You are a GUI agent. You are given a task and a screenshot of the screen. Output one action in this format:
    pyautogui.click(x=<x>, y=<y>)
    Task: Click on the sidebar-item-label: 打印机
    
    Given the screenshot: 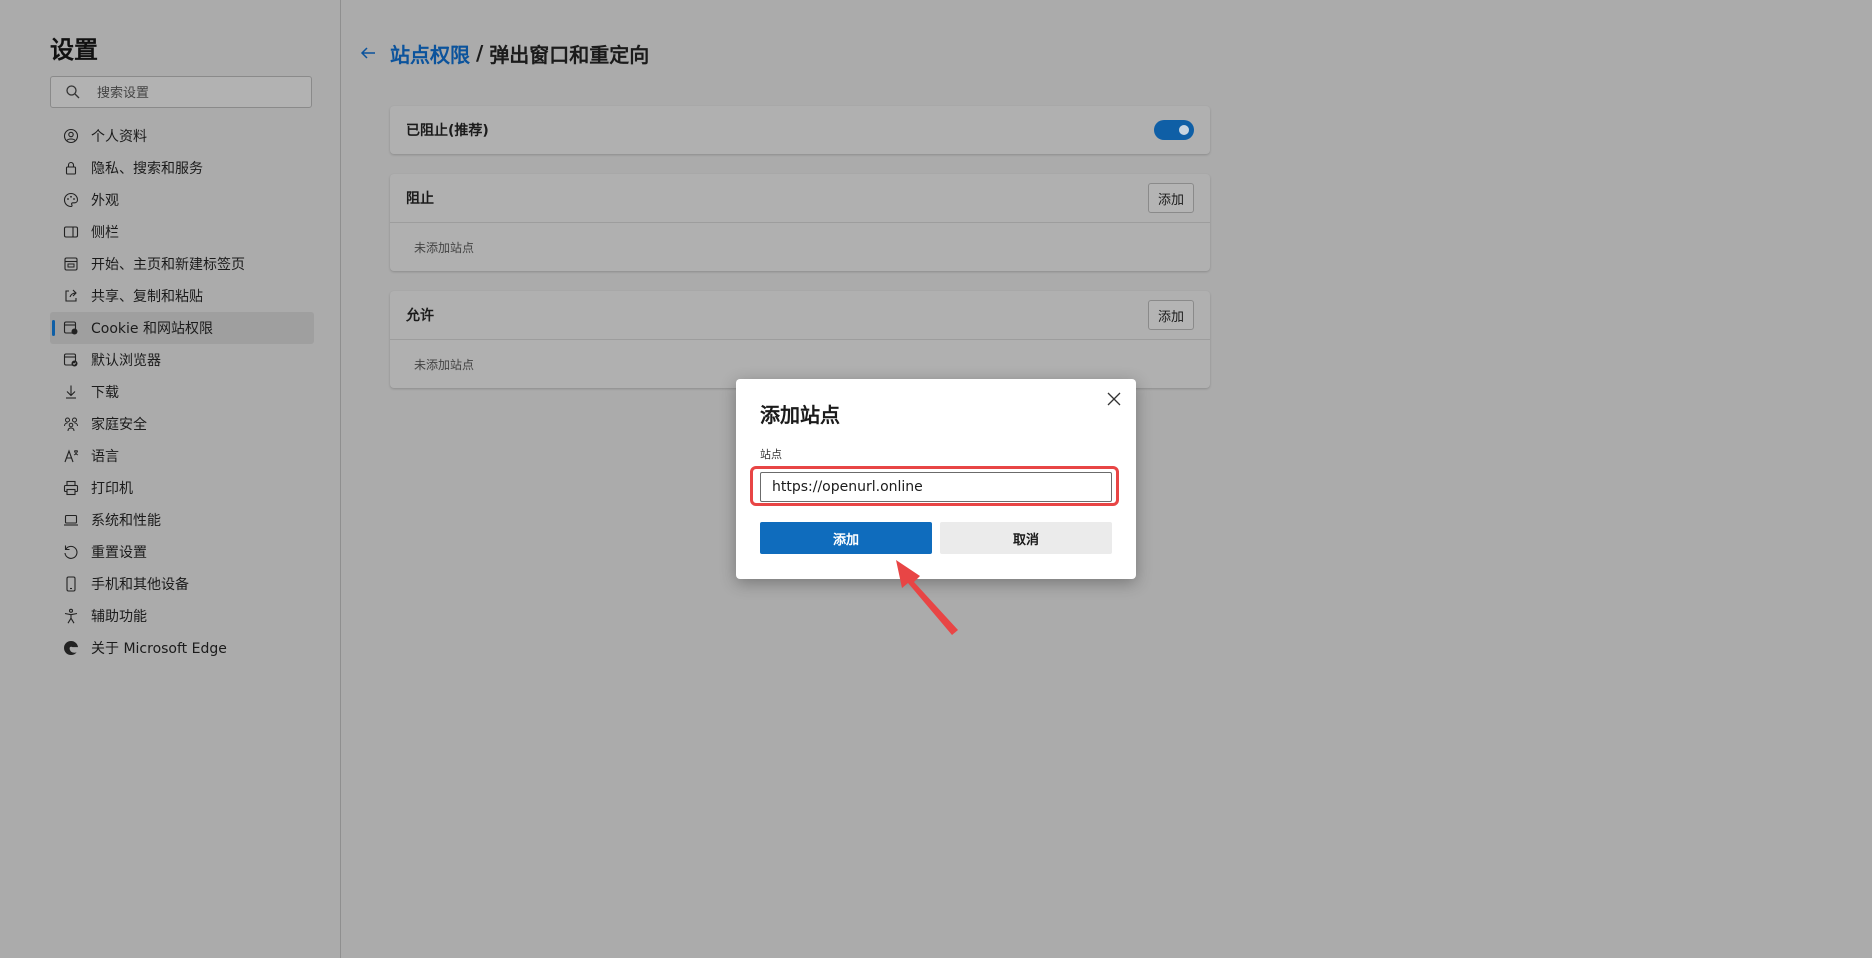 What is the action you would take?
    pyautogui.click(x=112, y=489)
    